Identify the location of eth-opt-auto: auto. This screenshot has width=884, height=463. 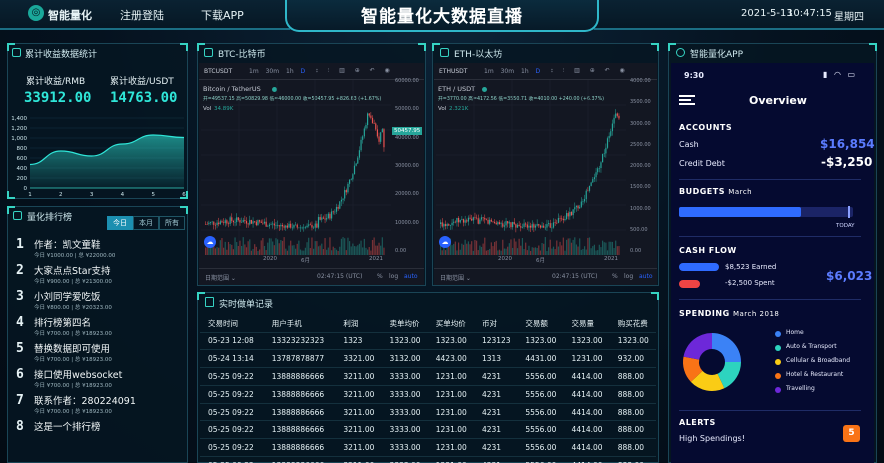
(646, 276).